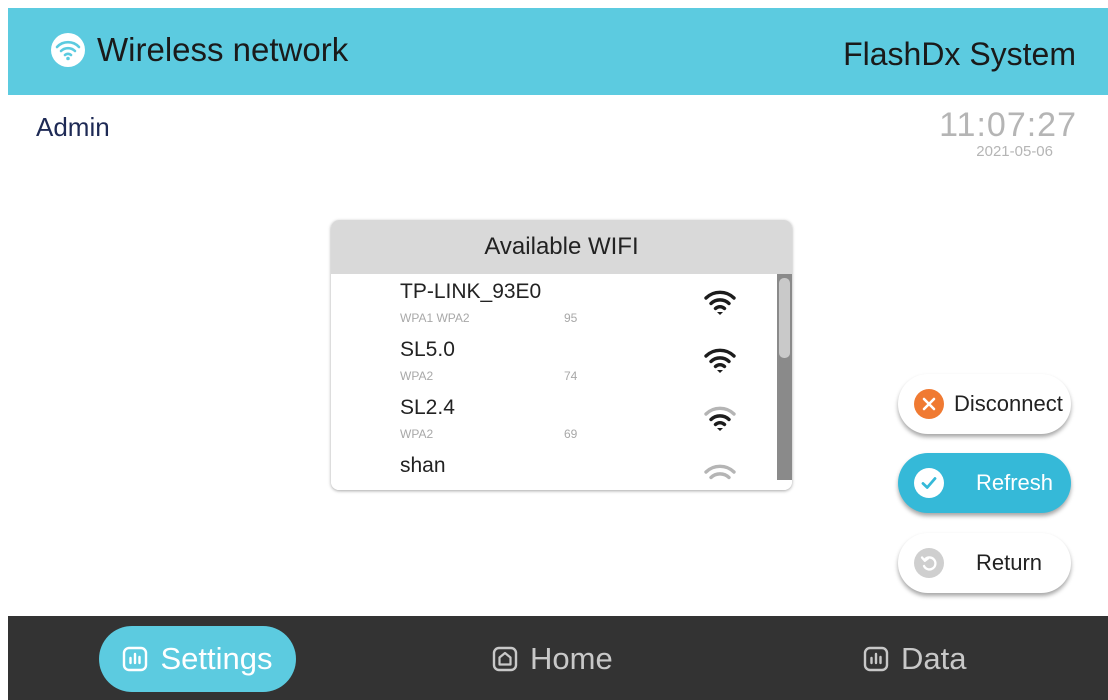  I want to click on wifi-list: TP-LINK_93E0 WPA1 WPA2 95 SL5.0 WPA2 74, so click(554, 377).